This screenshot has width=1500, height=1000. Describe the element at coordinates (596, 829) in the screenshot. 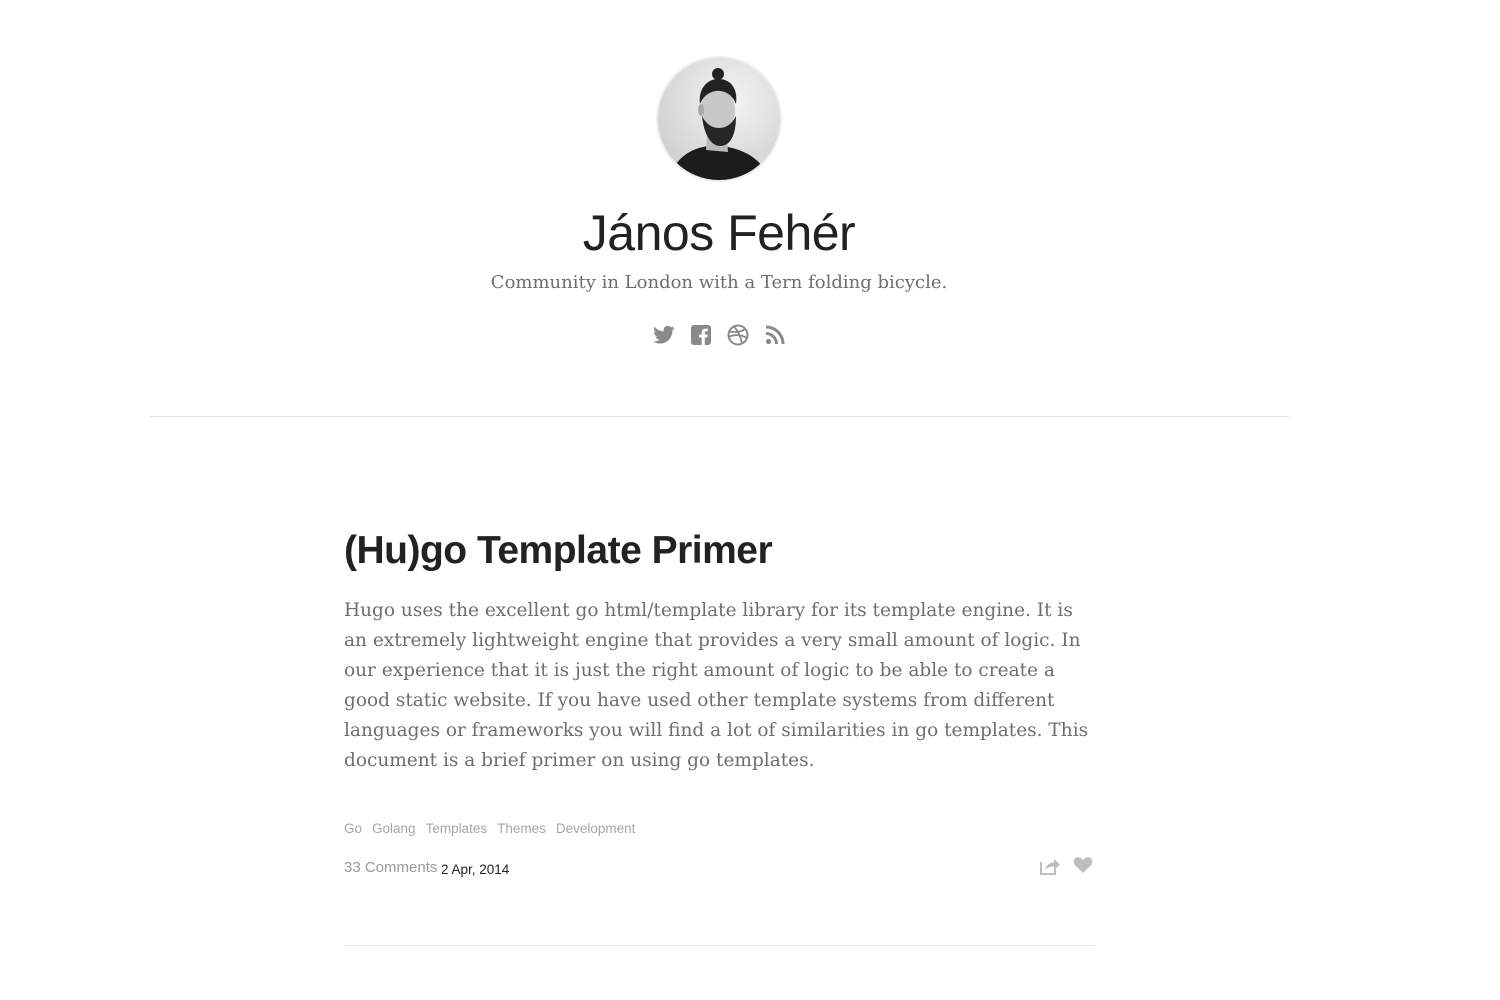

I see `tag-development: Development` at that location.